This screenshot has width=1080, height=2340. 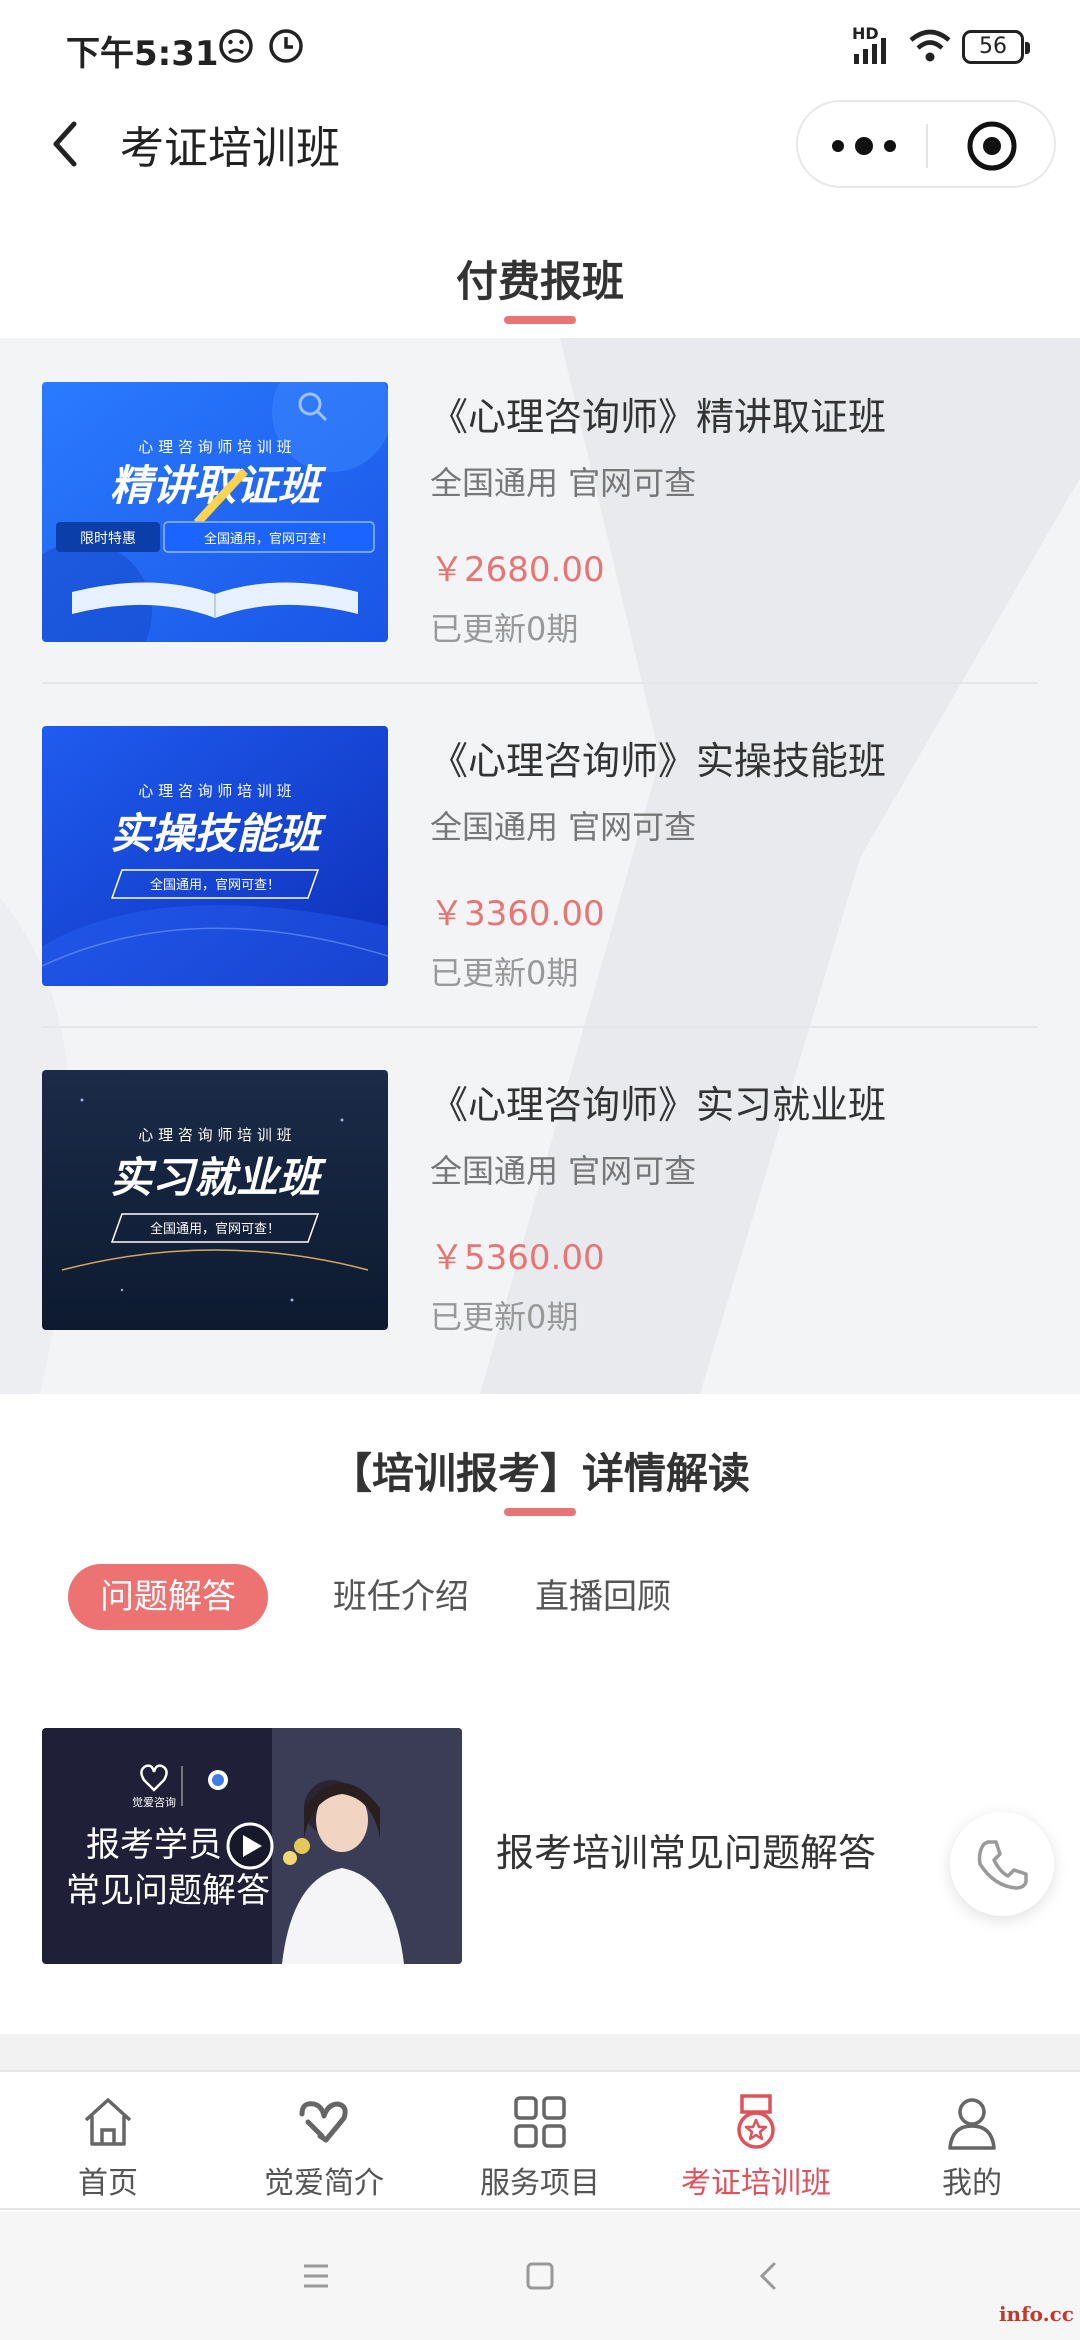 I want to click on system-navigation-bar: info.cc, so click(x=540, y=2276).